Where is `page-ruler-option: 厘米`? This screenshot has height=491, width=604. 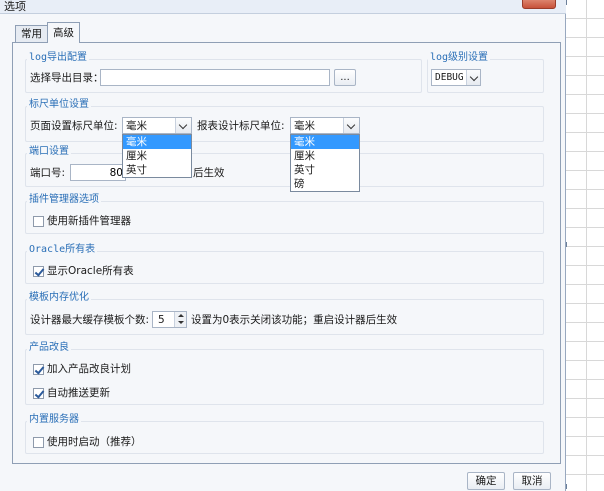 page-ruler-option: 厘米 is located at coordinates (157, 156).